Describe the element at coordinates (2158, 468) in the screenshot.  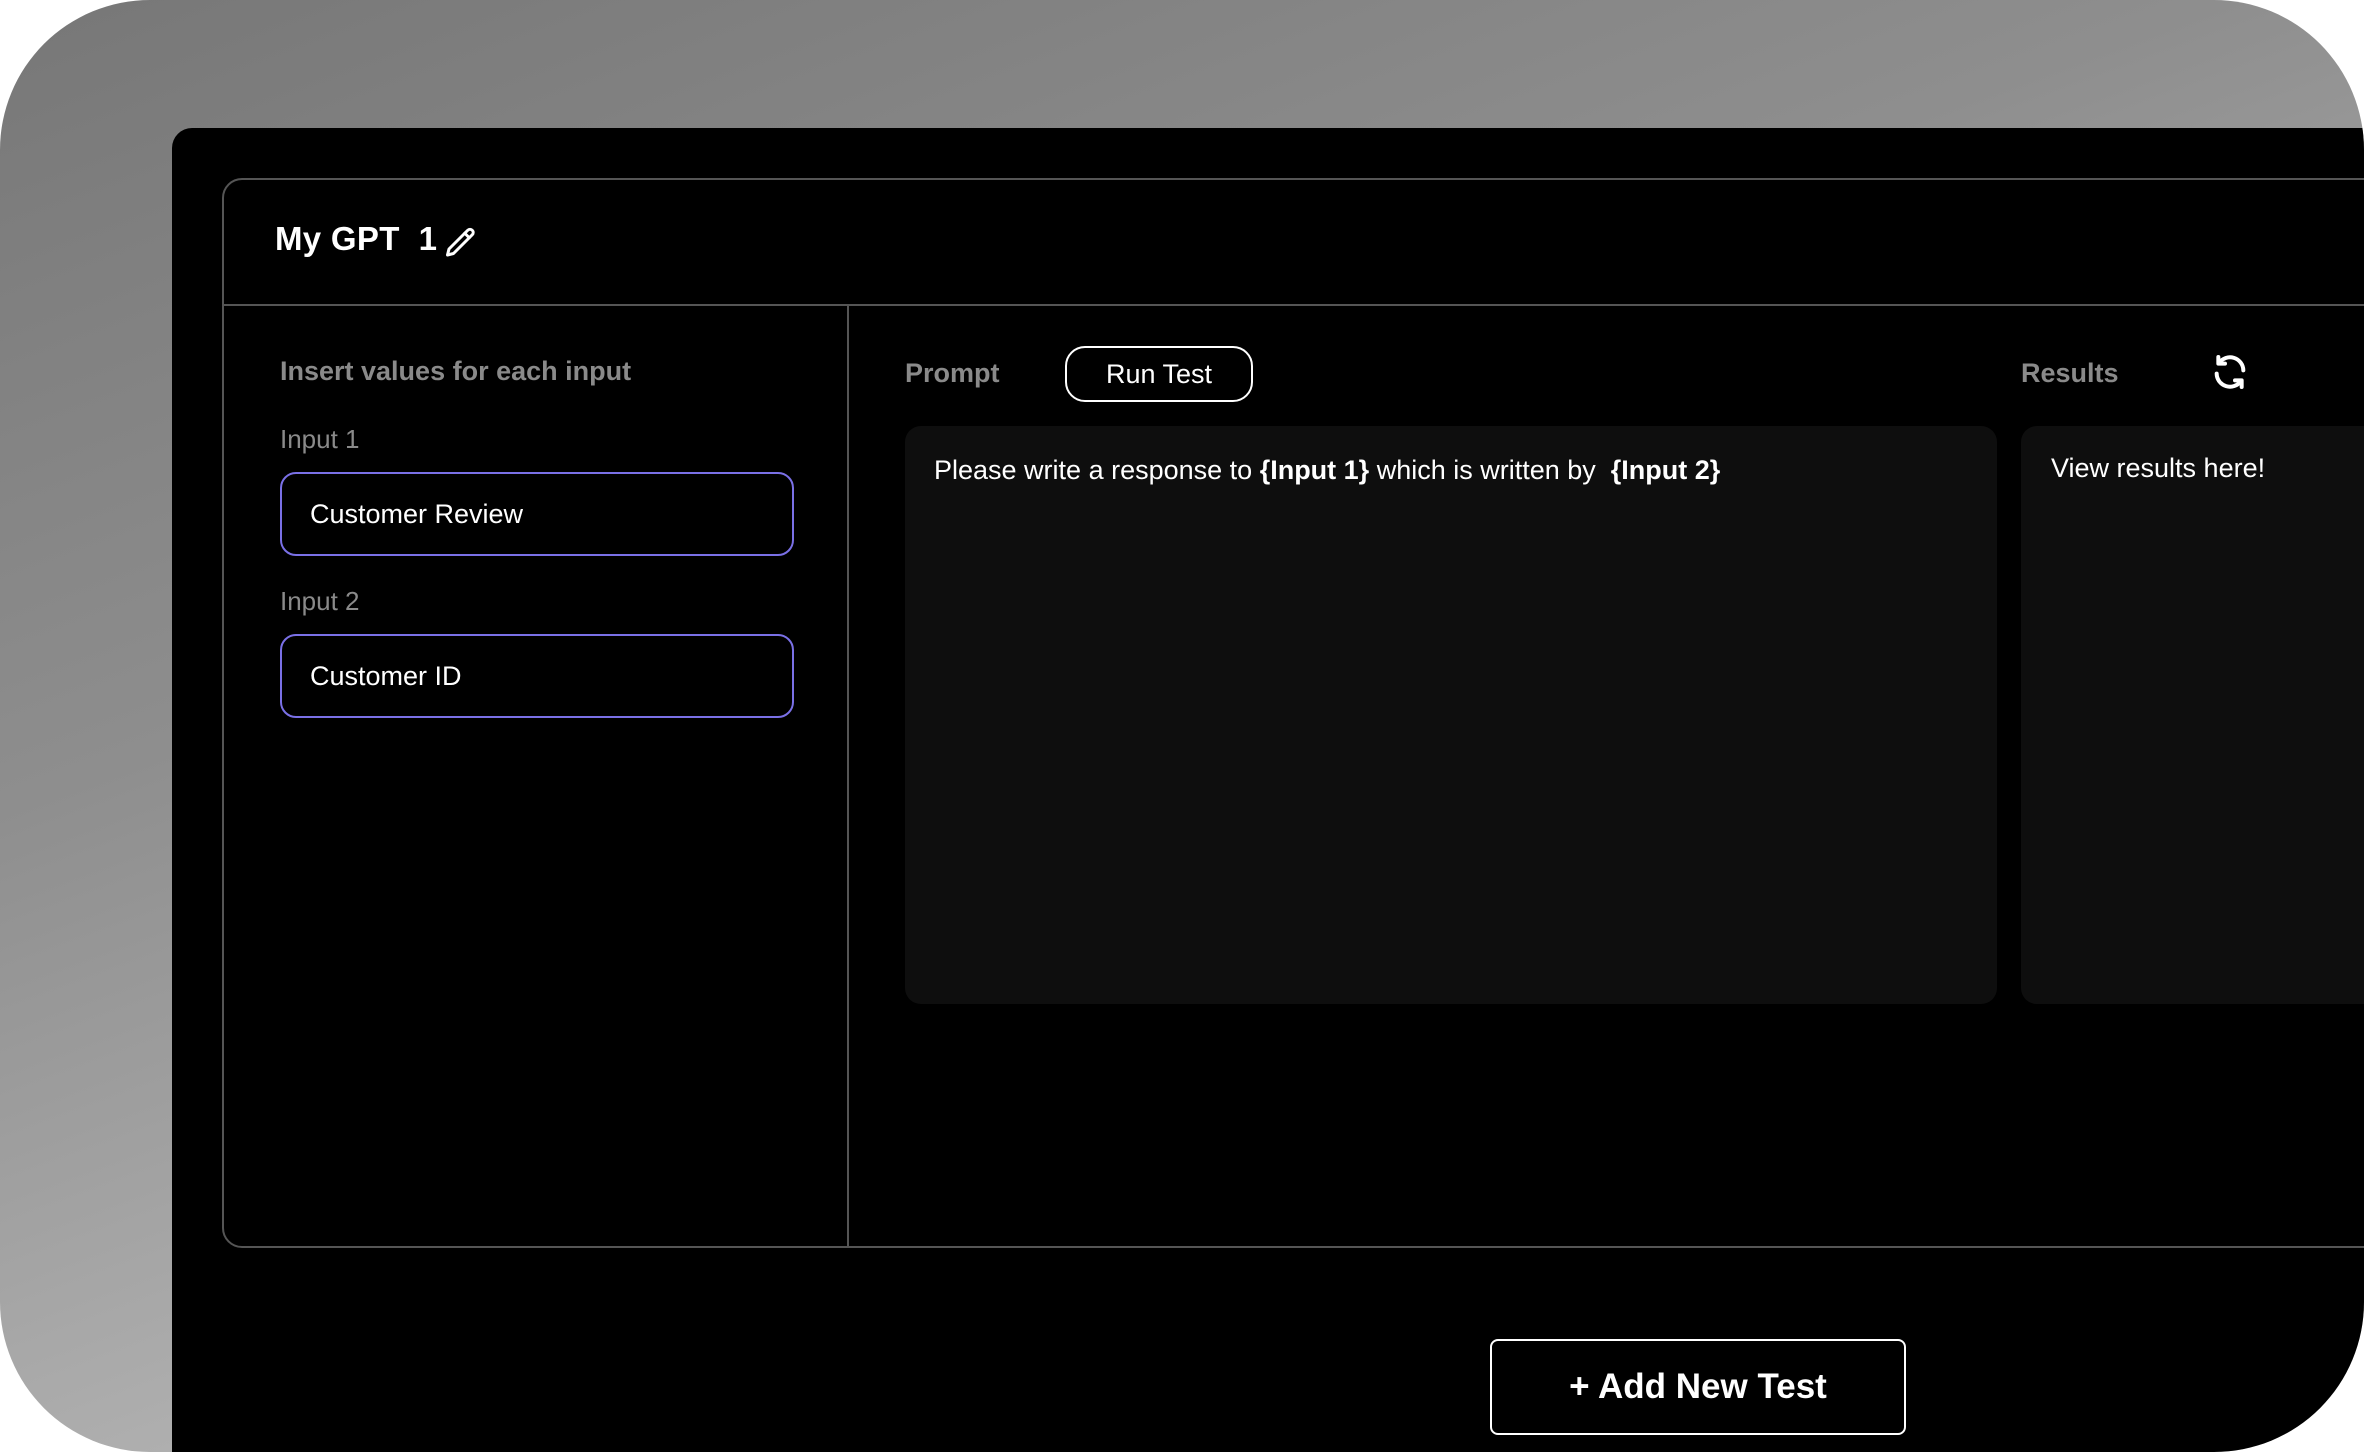
I see `results-placeholder: View results here!` at that location.